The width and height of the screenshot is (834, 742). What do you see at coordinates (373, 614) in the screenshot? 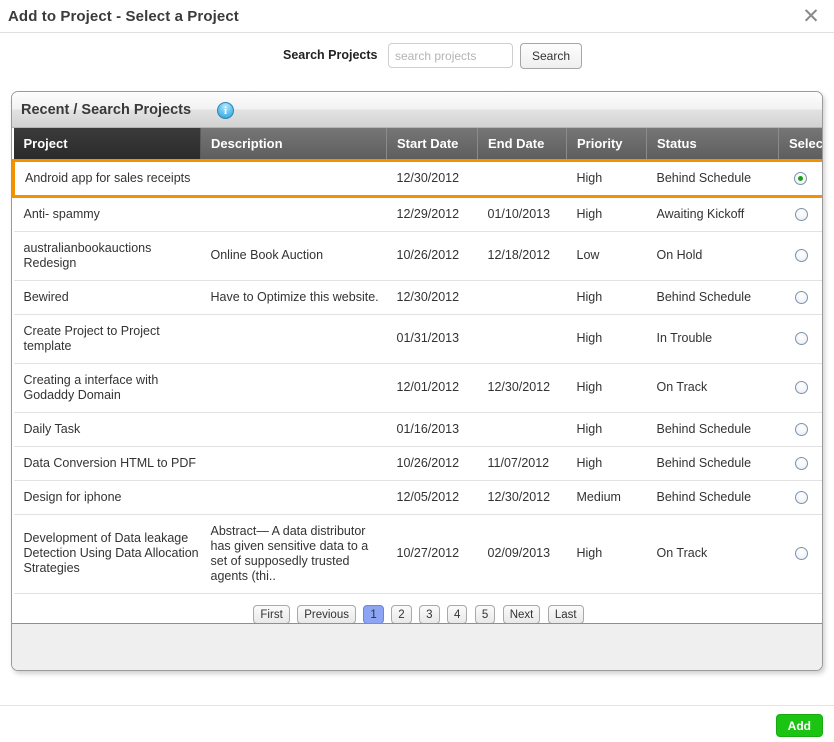
I see `pagination-page-1: 1` at bounding box center [373, 614].